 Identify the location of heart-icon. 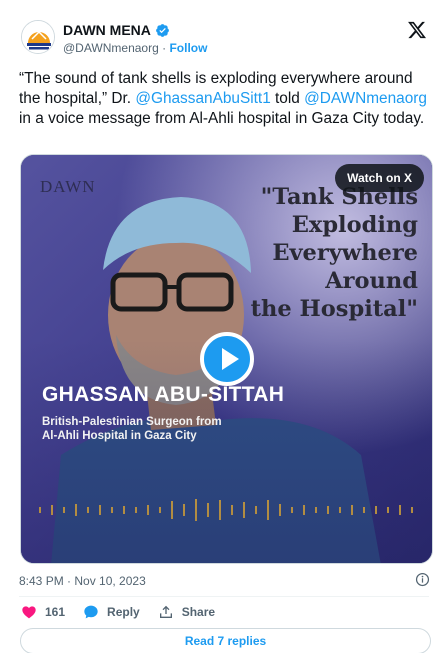
(29, 612).